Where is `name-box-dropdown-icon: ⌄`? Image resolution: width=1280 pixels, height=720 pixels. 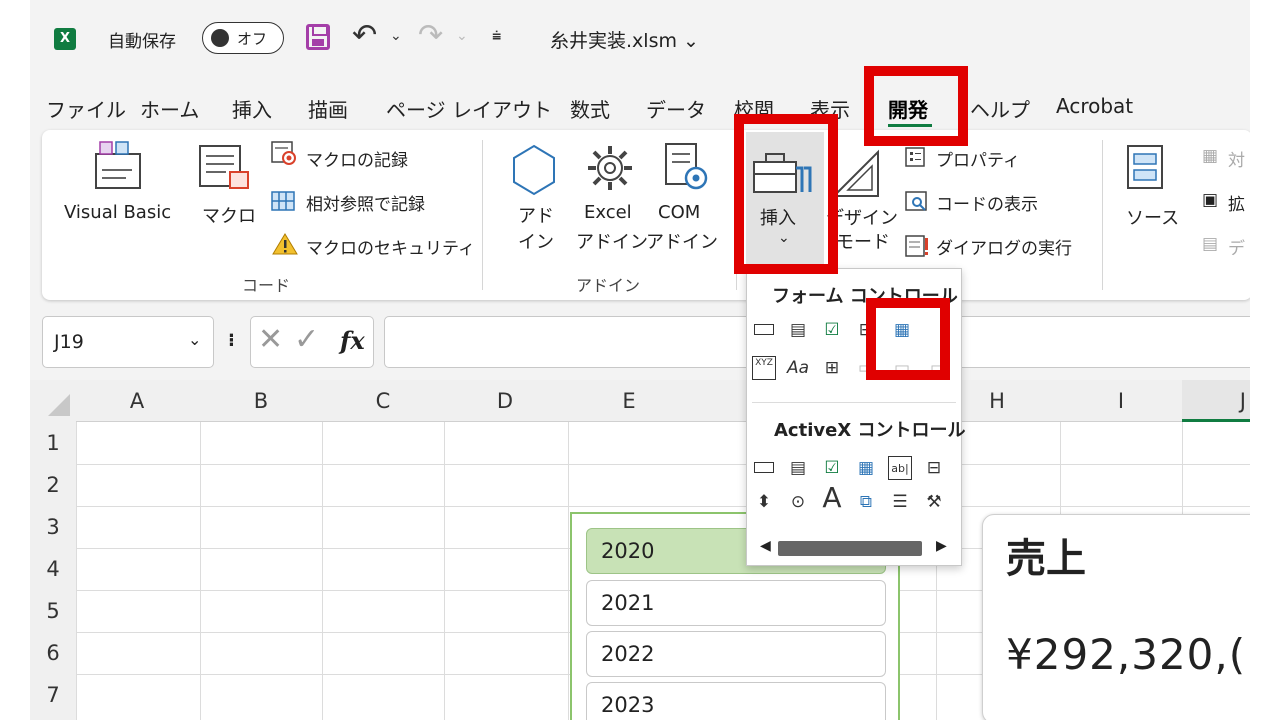 name-box-dropdown-icon: ⌄ is located at coordinates (194, 339).